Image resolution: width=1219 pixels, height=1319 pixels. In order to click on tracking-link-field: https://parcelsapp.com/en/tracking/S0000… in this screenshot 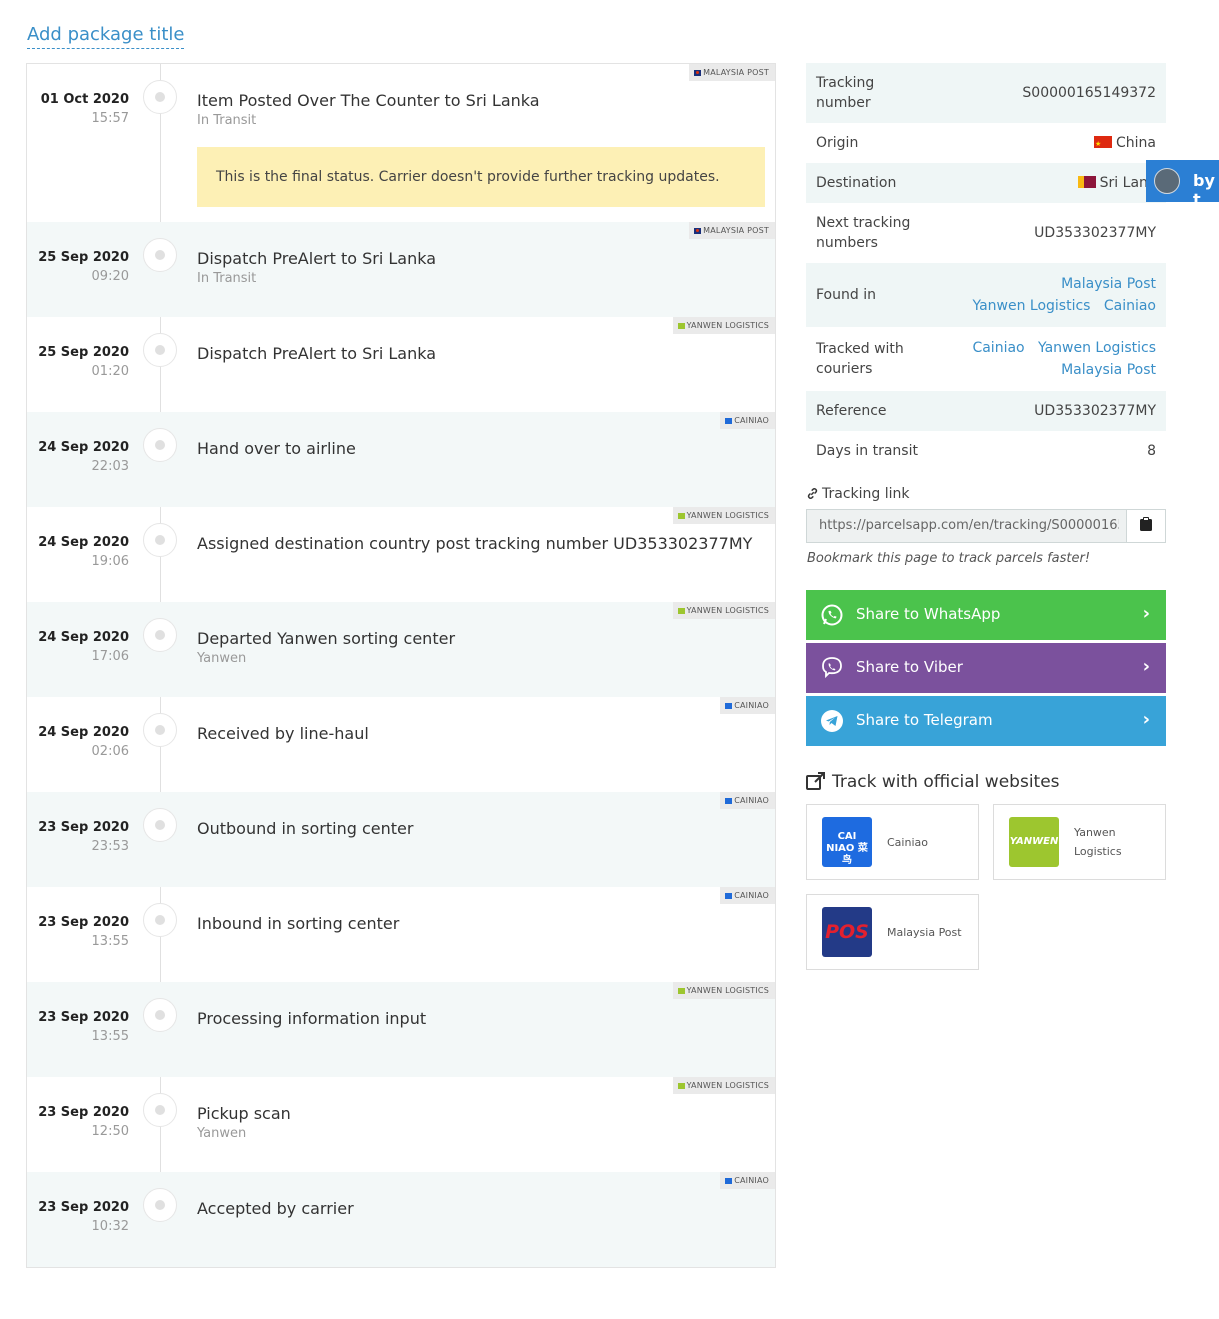, I will do `click(986, 526)`.